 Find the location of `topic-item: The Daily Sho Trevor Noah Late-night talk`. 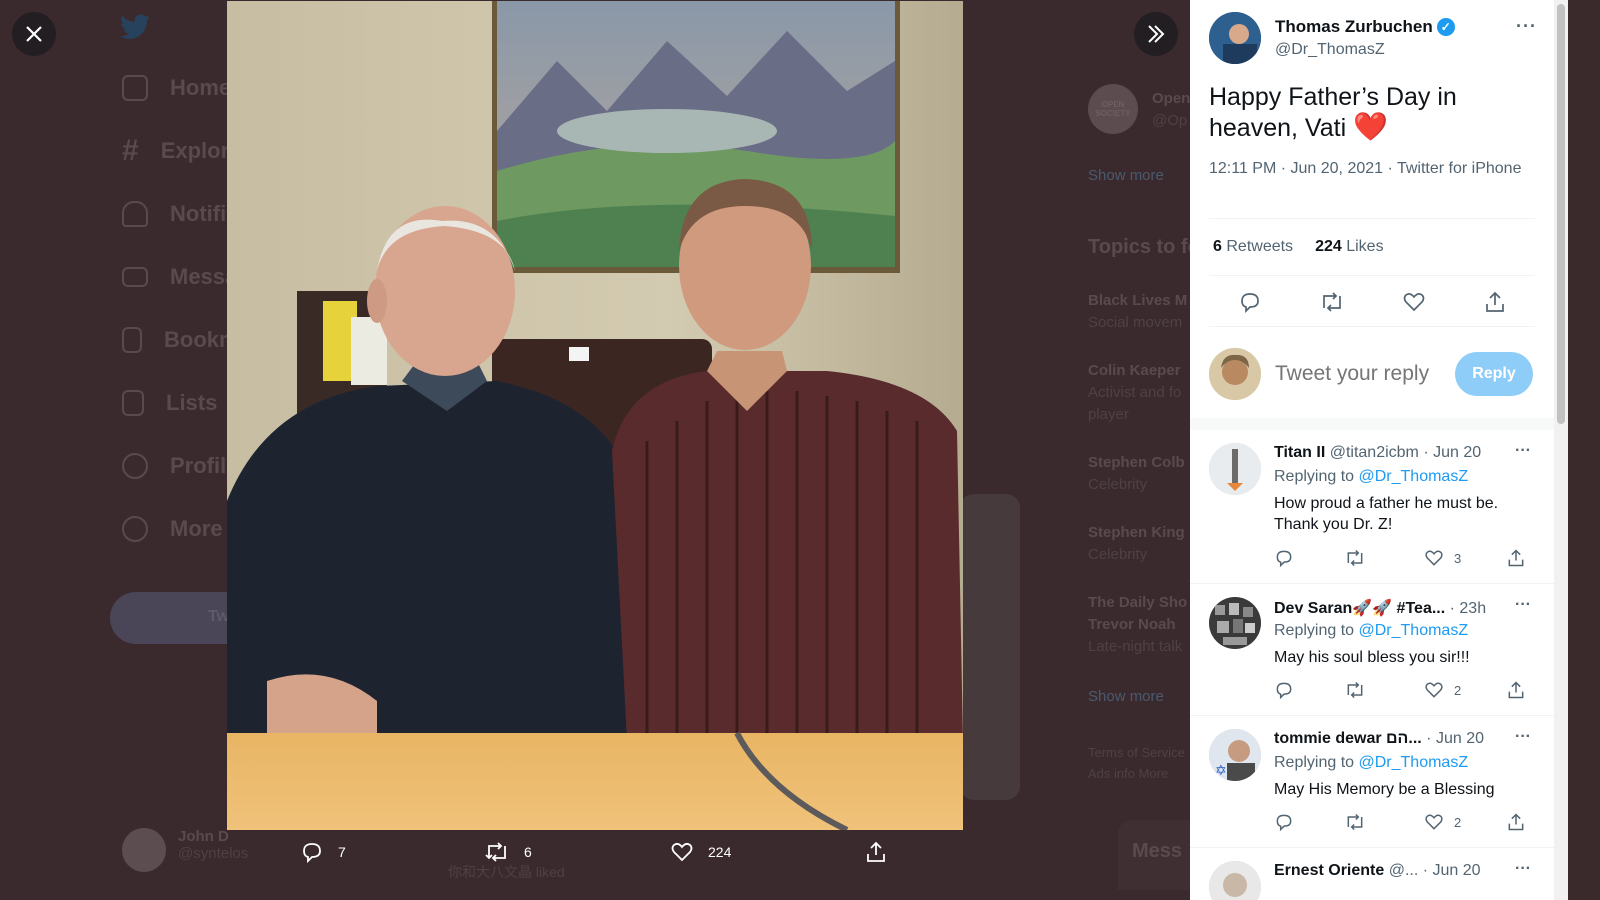

topic-item: The Daily Sho Trevor Noah Late-night talk is located at coordinates (1138, 624).